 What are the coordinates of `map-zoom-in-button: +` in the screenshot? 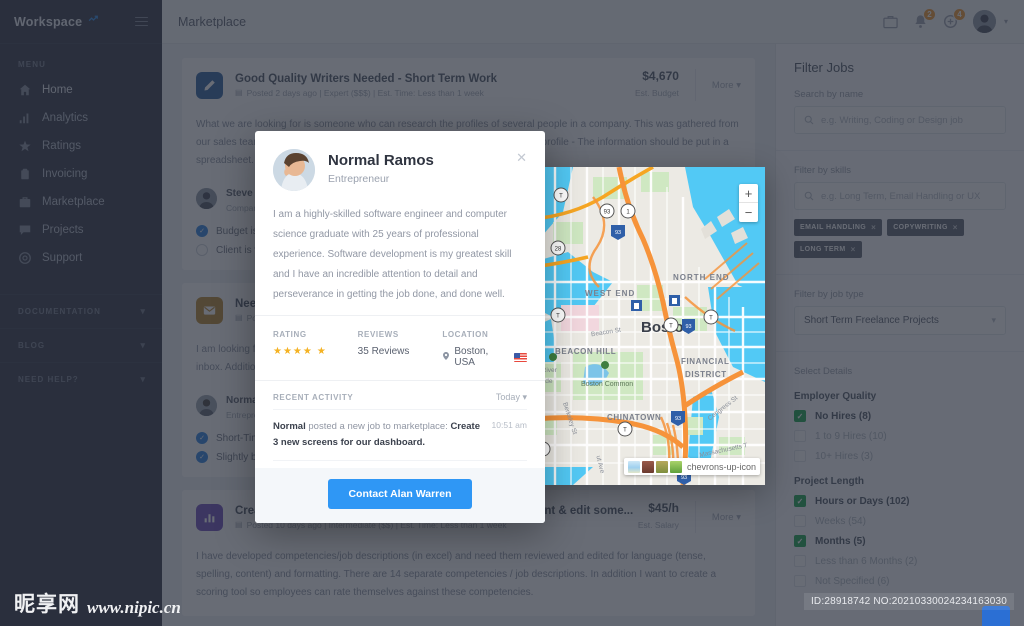 It's located at (748, 193).